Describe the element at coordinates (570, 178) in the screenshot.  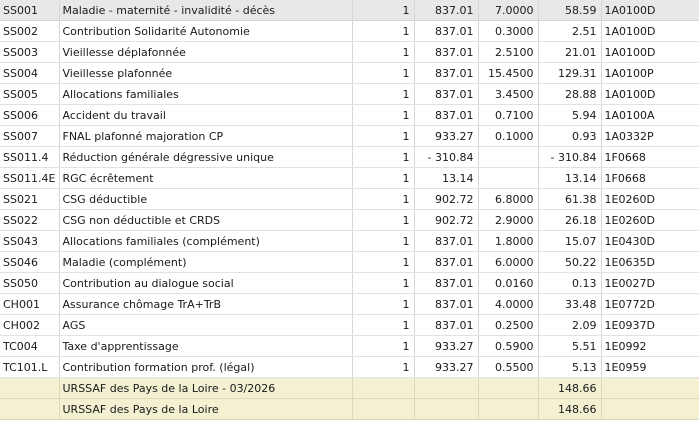
I see `amount-cell: 13.14` at that location.